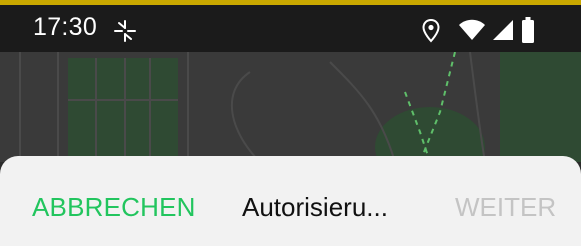 The height and width of the screenshot is (246, 581). Describe the element at coordinates (431, 31) in the screenshot. I see `location-pin-icon` at that location.